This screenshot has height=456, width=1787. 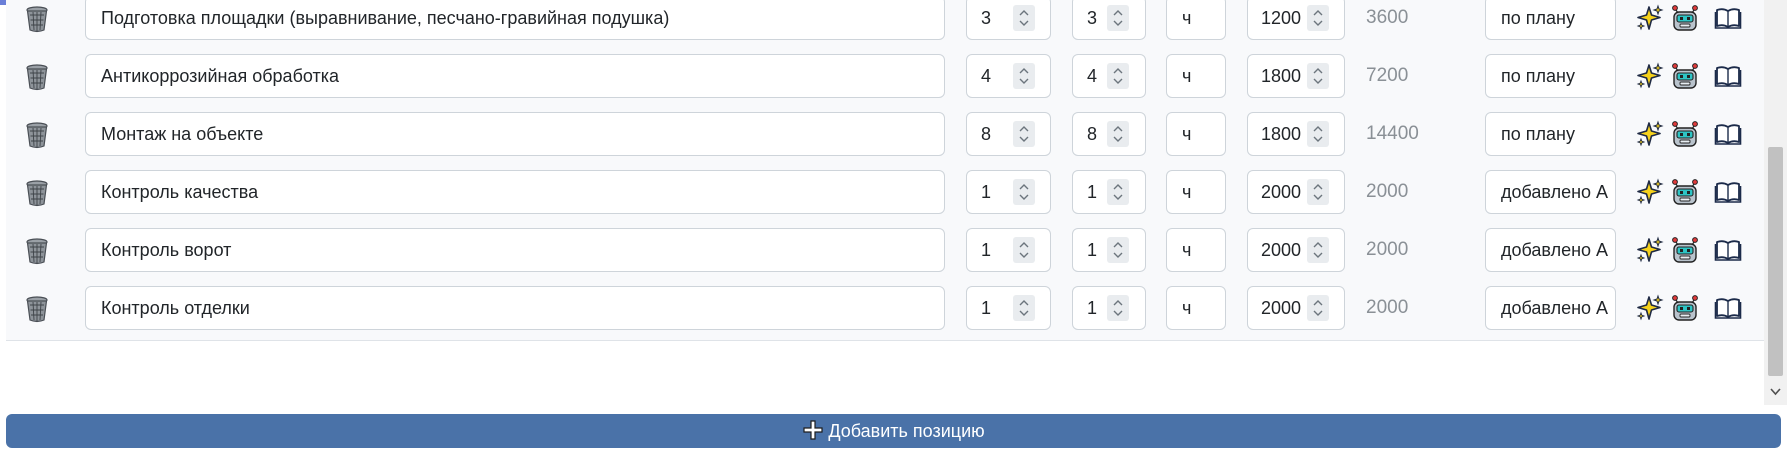 I want to click on scrollbar, so click(x=1775, y=202).